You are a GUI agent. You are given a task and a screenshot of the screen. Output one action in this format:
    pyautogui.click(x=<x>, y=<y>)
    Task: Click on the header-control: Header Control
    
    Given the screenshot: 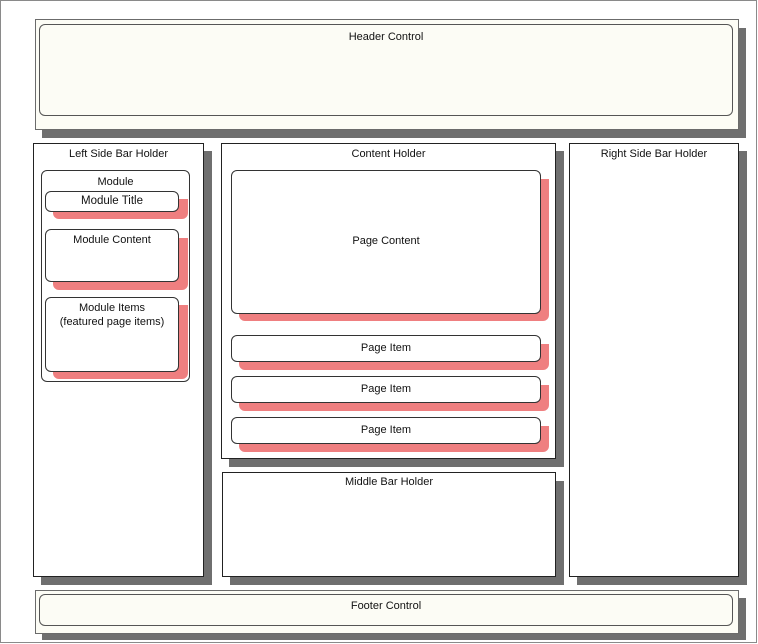 What is the action you would take?
    pyautogui.click(x=386, y=70)
    